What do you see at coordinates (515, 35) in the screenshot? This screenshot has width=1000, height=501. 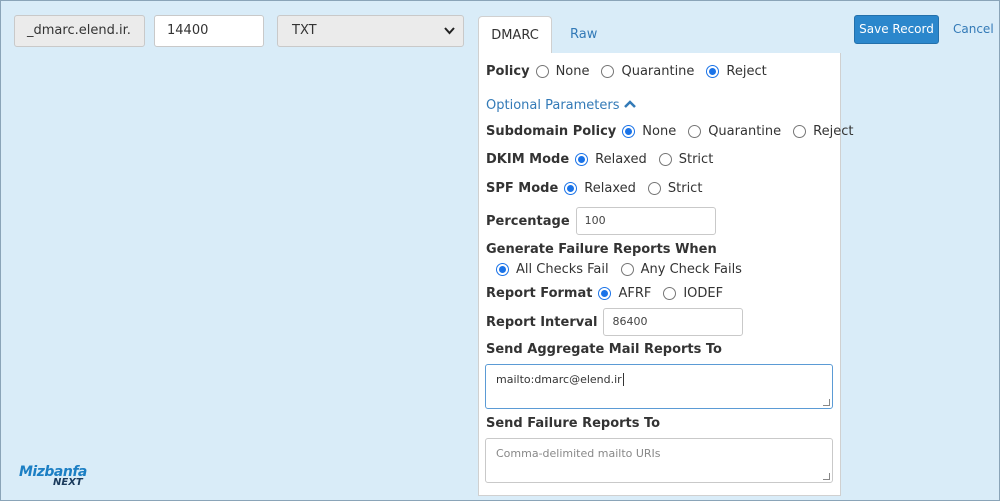 I see `tab-dmarc: DMARC` at bounding box center [515, 35].